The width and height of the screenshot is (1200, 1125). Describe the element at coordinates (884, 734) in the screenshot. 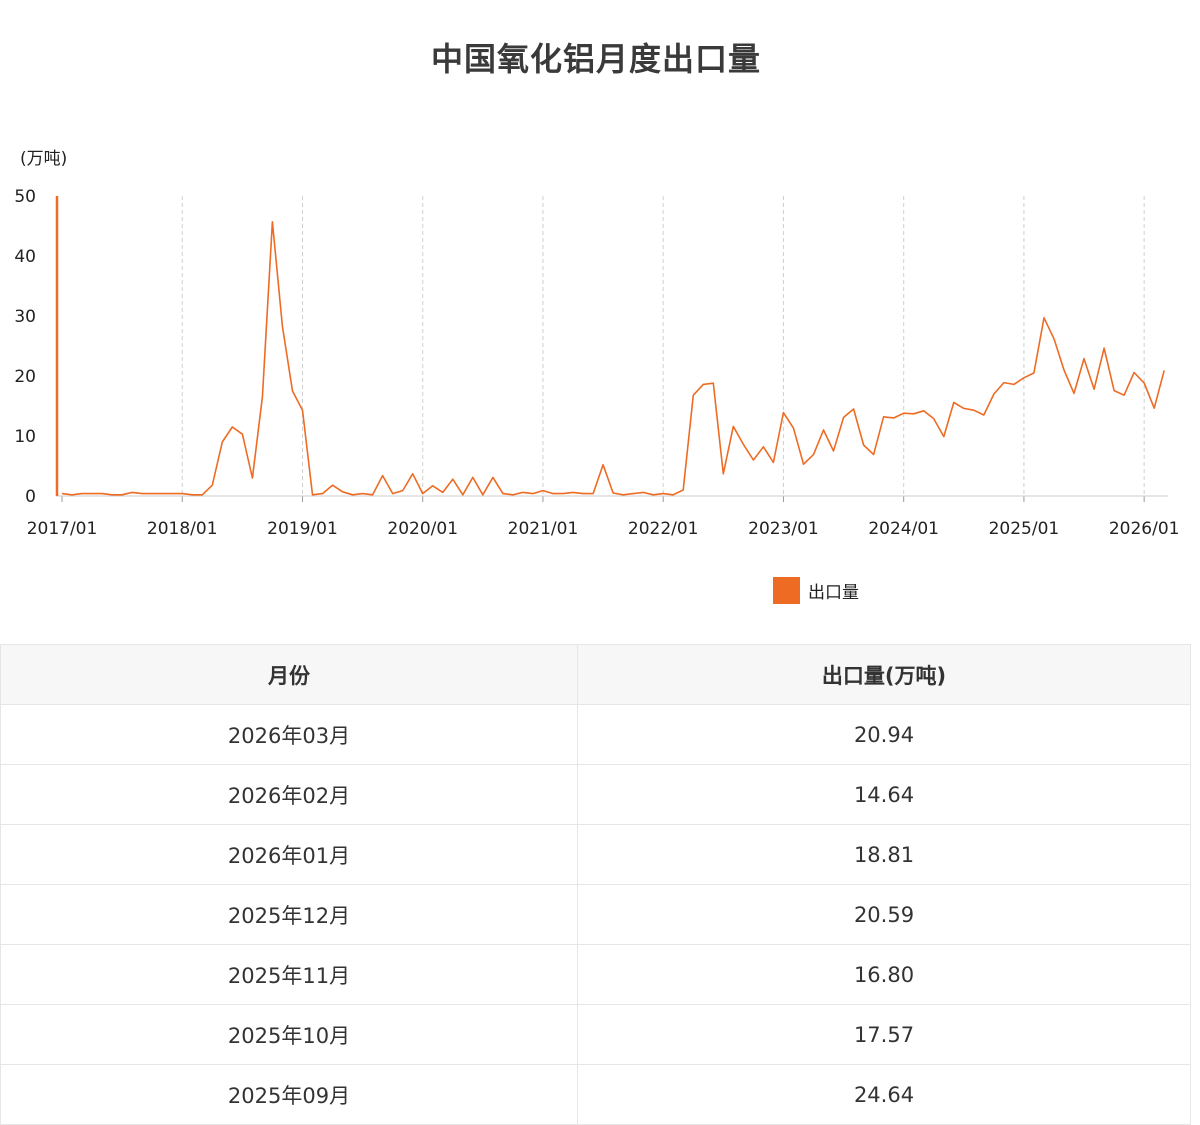

I see `cell-value: 20.94` at that location.